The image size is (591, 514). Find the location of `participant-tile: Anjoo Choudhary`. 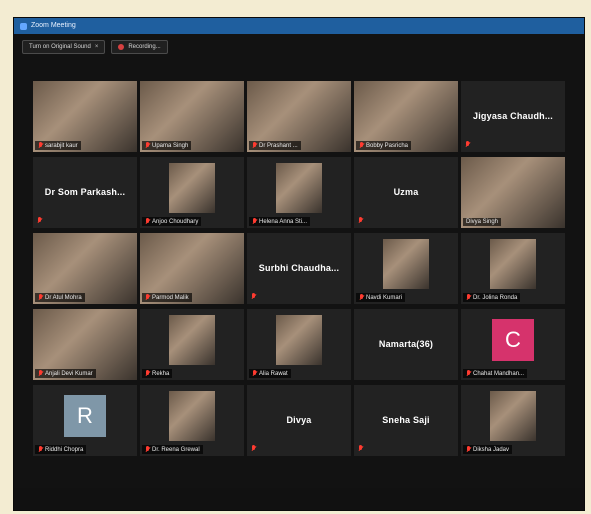

participant-tile: Anjoo Choudhary is located at coordinates (192, 192).